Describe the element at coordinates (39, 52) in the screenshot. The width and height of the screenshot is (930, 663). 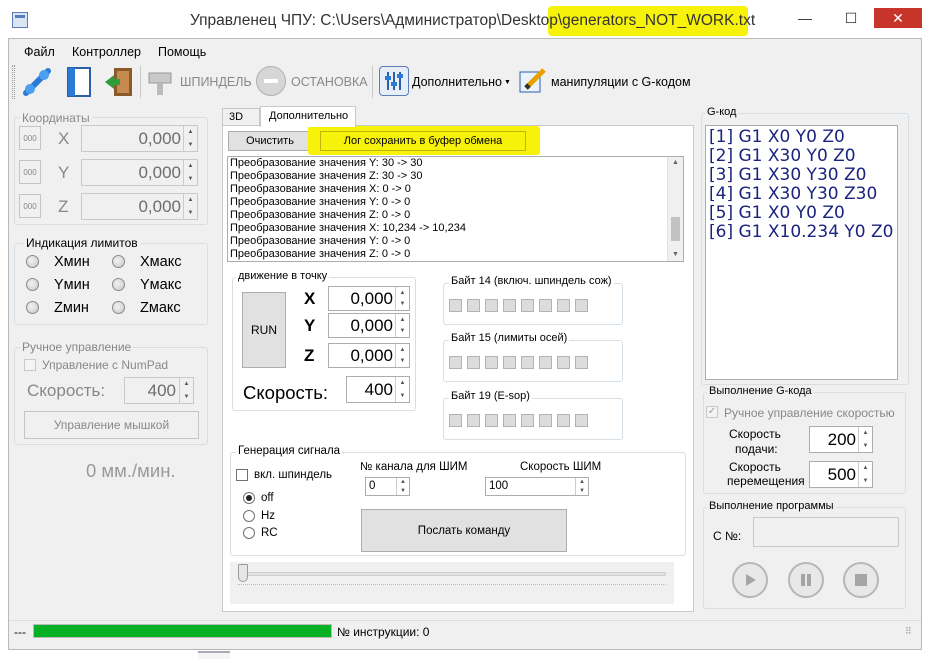
I see `menu-file: Файл` at that location.